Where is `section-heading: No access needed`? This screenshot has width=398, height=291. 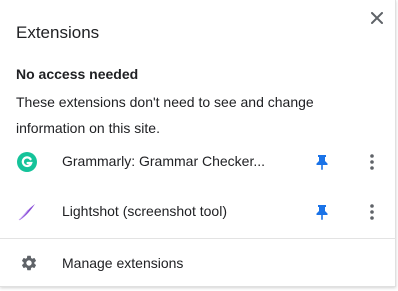 section-heading: No access needed is located at coordinates (77, 74).